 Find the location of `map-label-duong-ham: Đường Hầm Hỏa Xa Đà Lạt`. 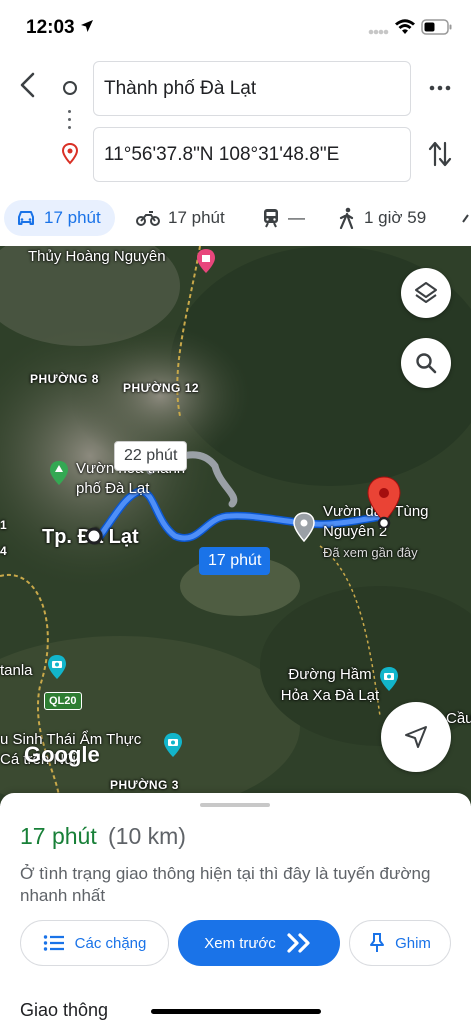

map-label-duong-ham: Đường Hầm Hỏa Xa Đà Lạt is located at coordinates (330, 685).